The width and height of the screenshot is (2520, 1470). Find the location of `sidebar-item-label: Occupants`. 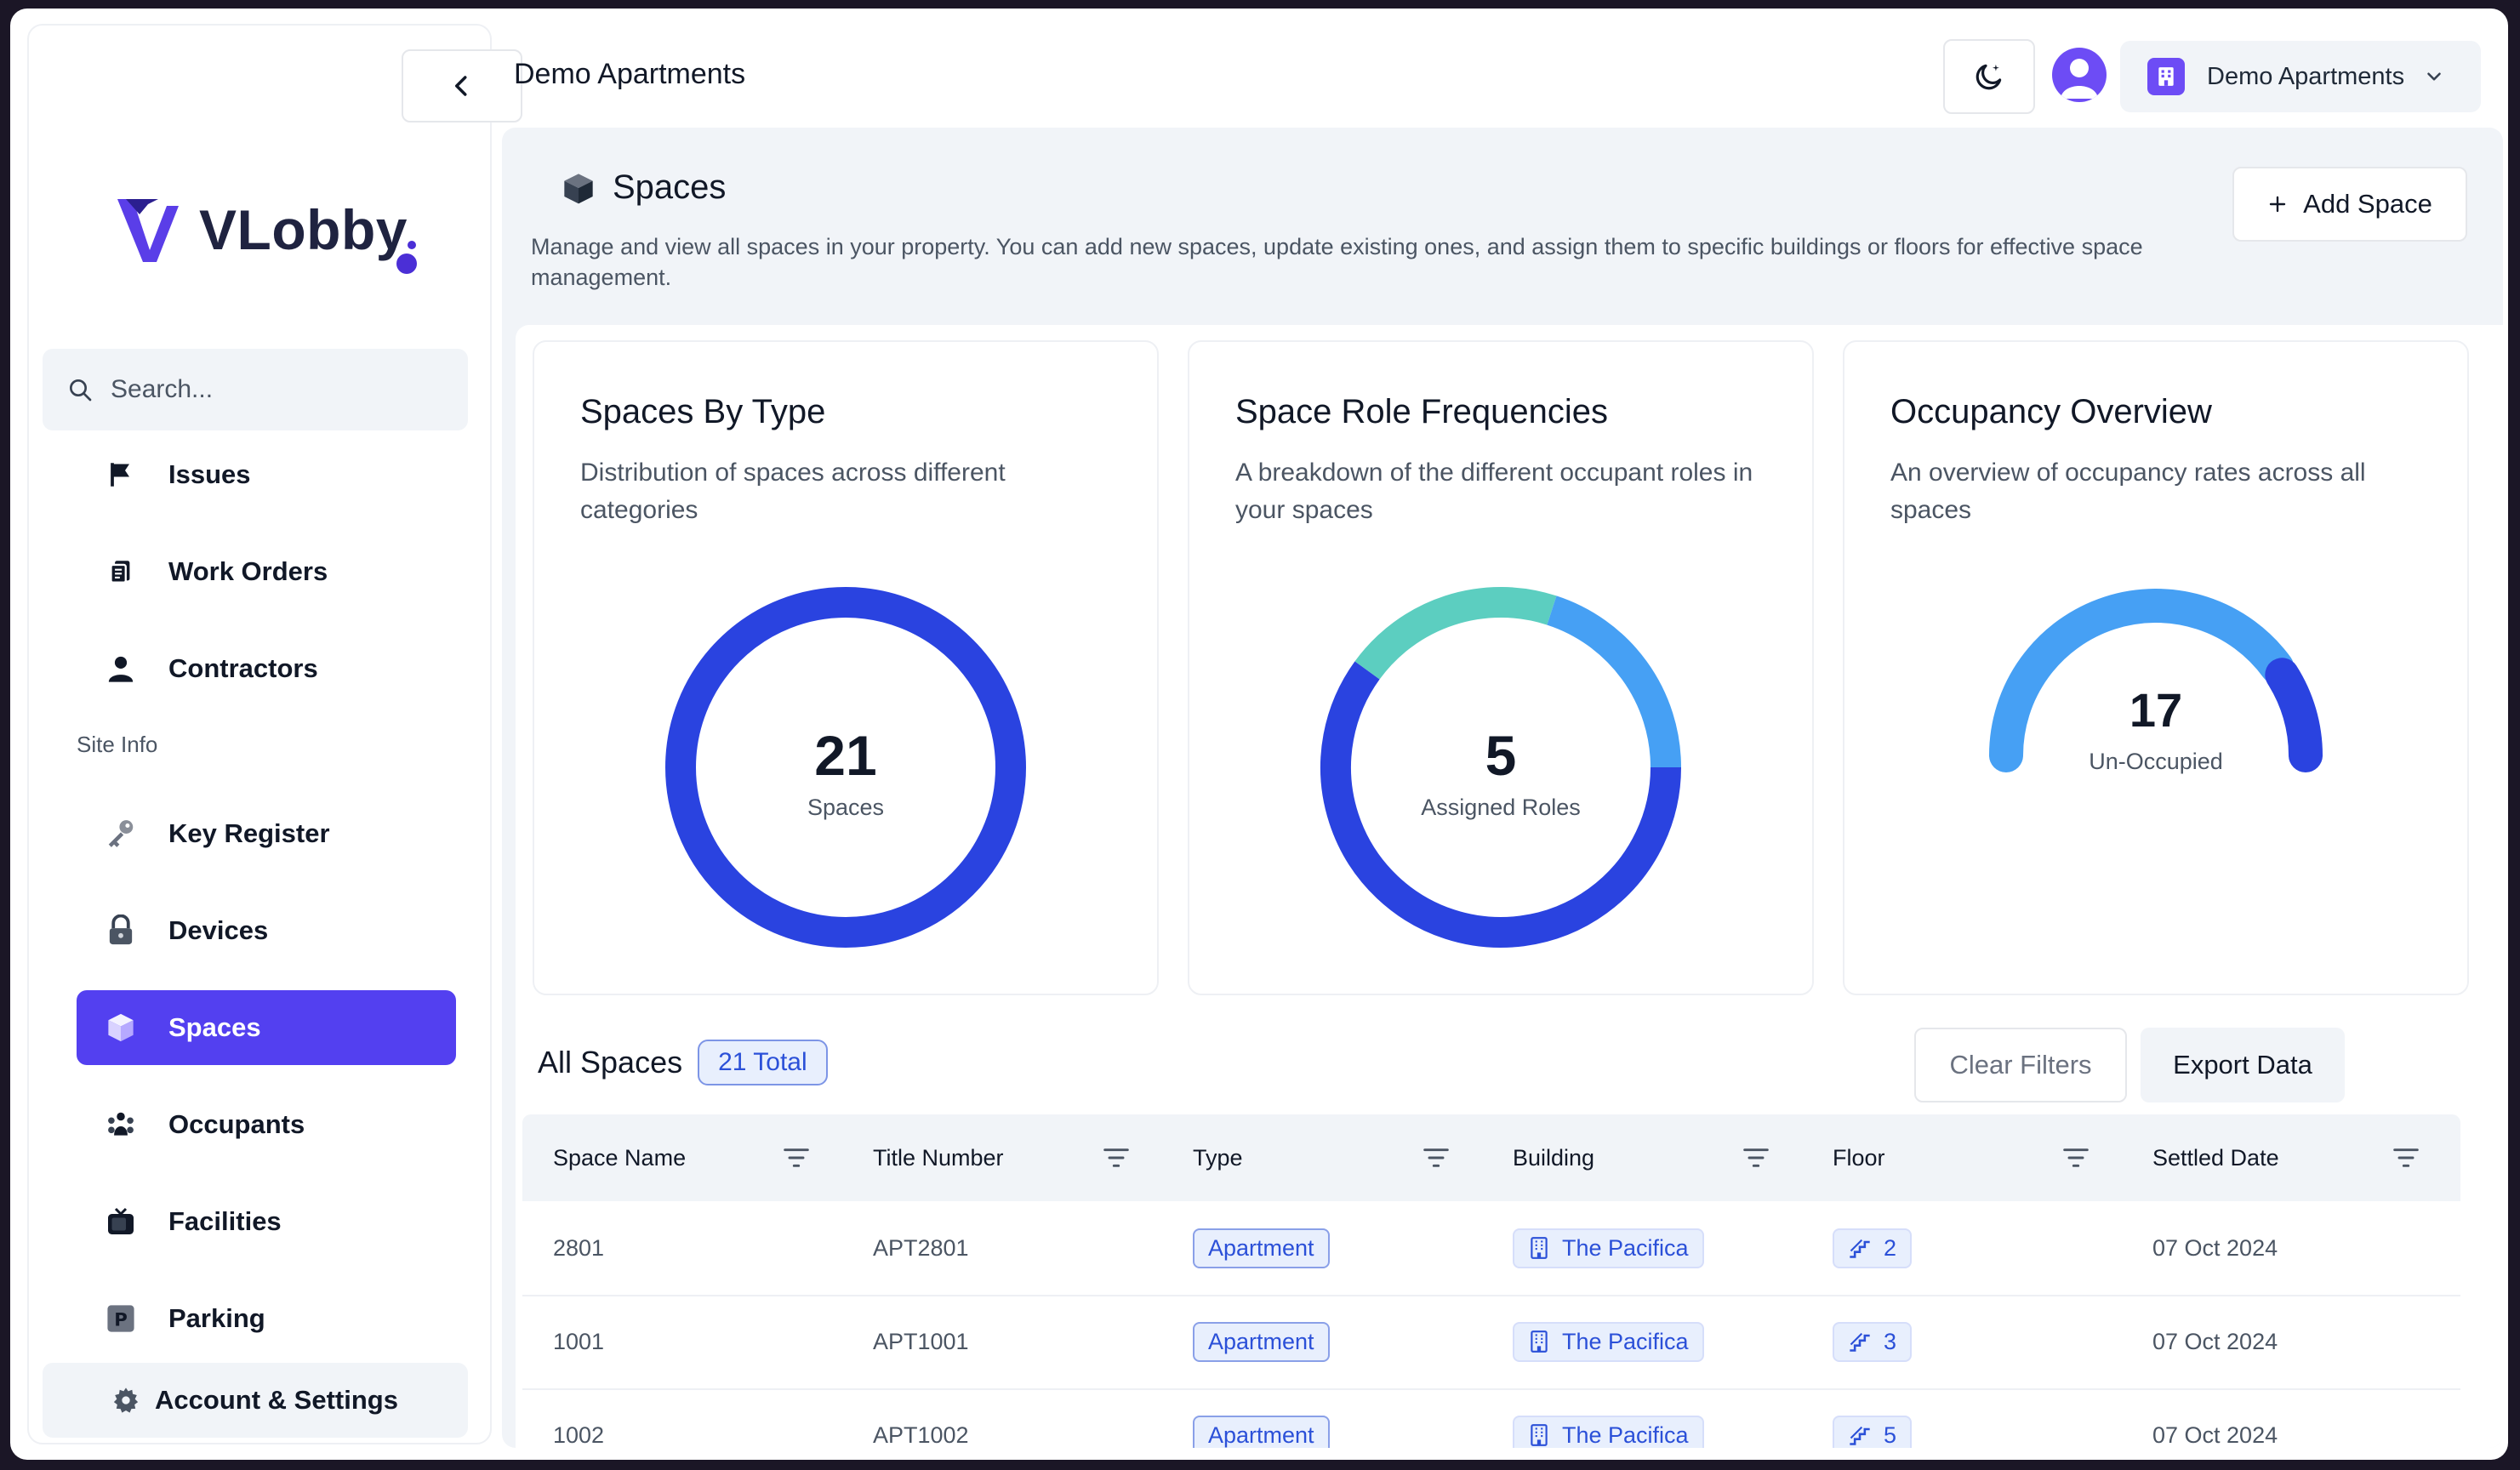

sidebar-item-label: Occupants is located at coordinates (236, 1124).